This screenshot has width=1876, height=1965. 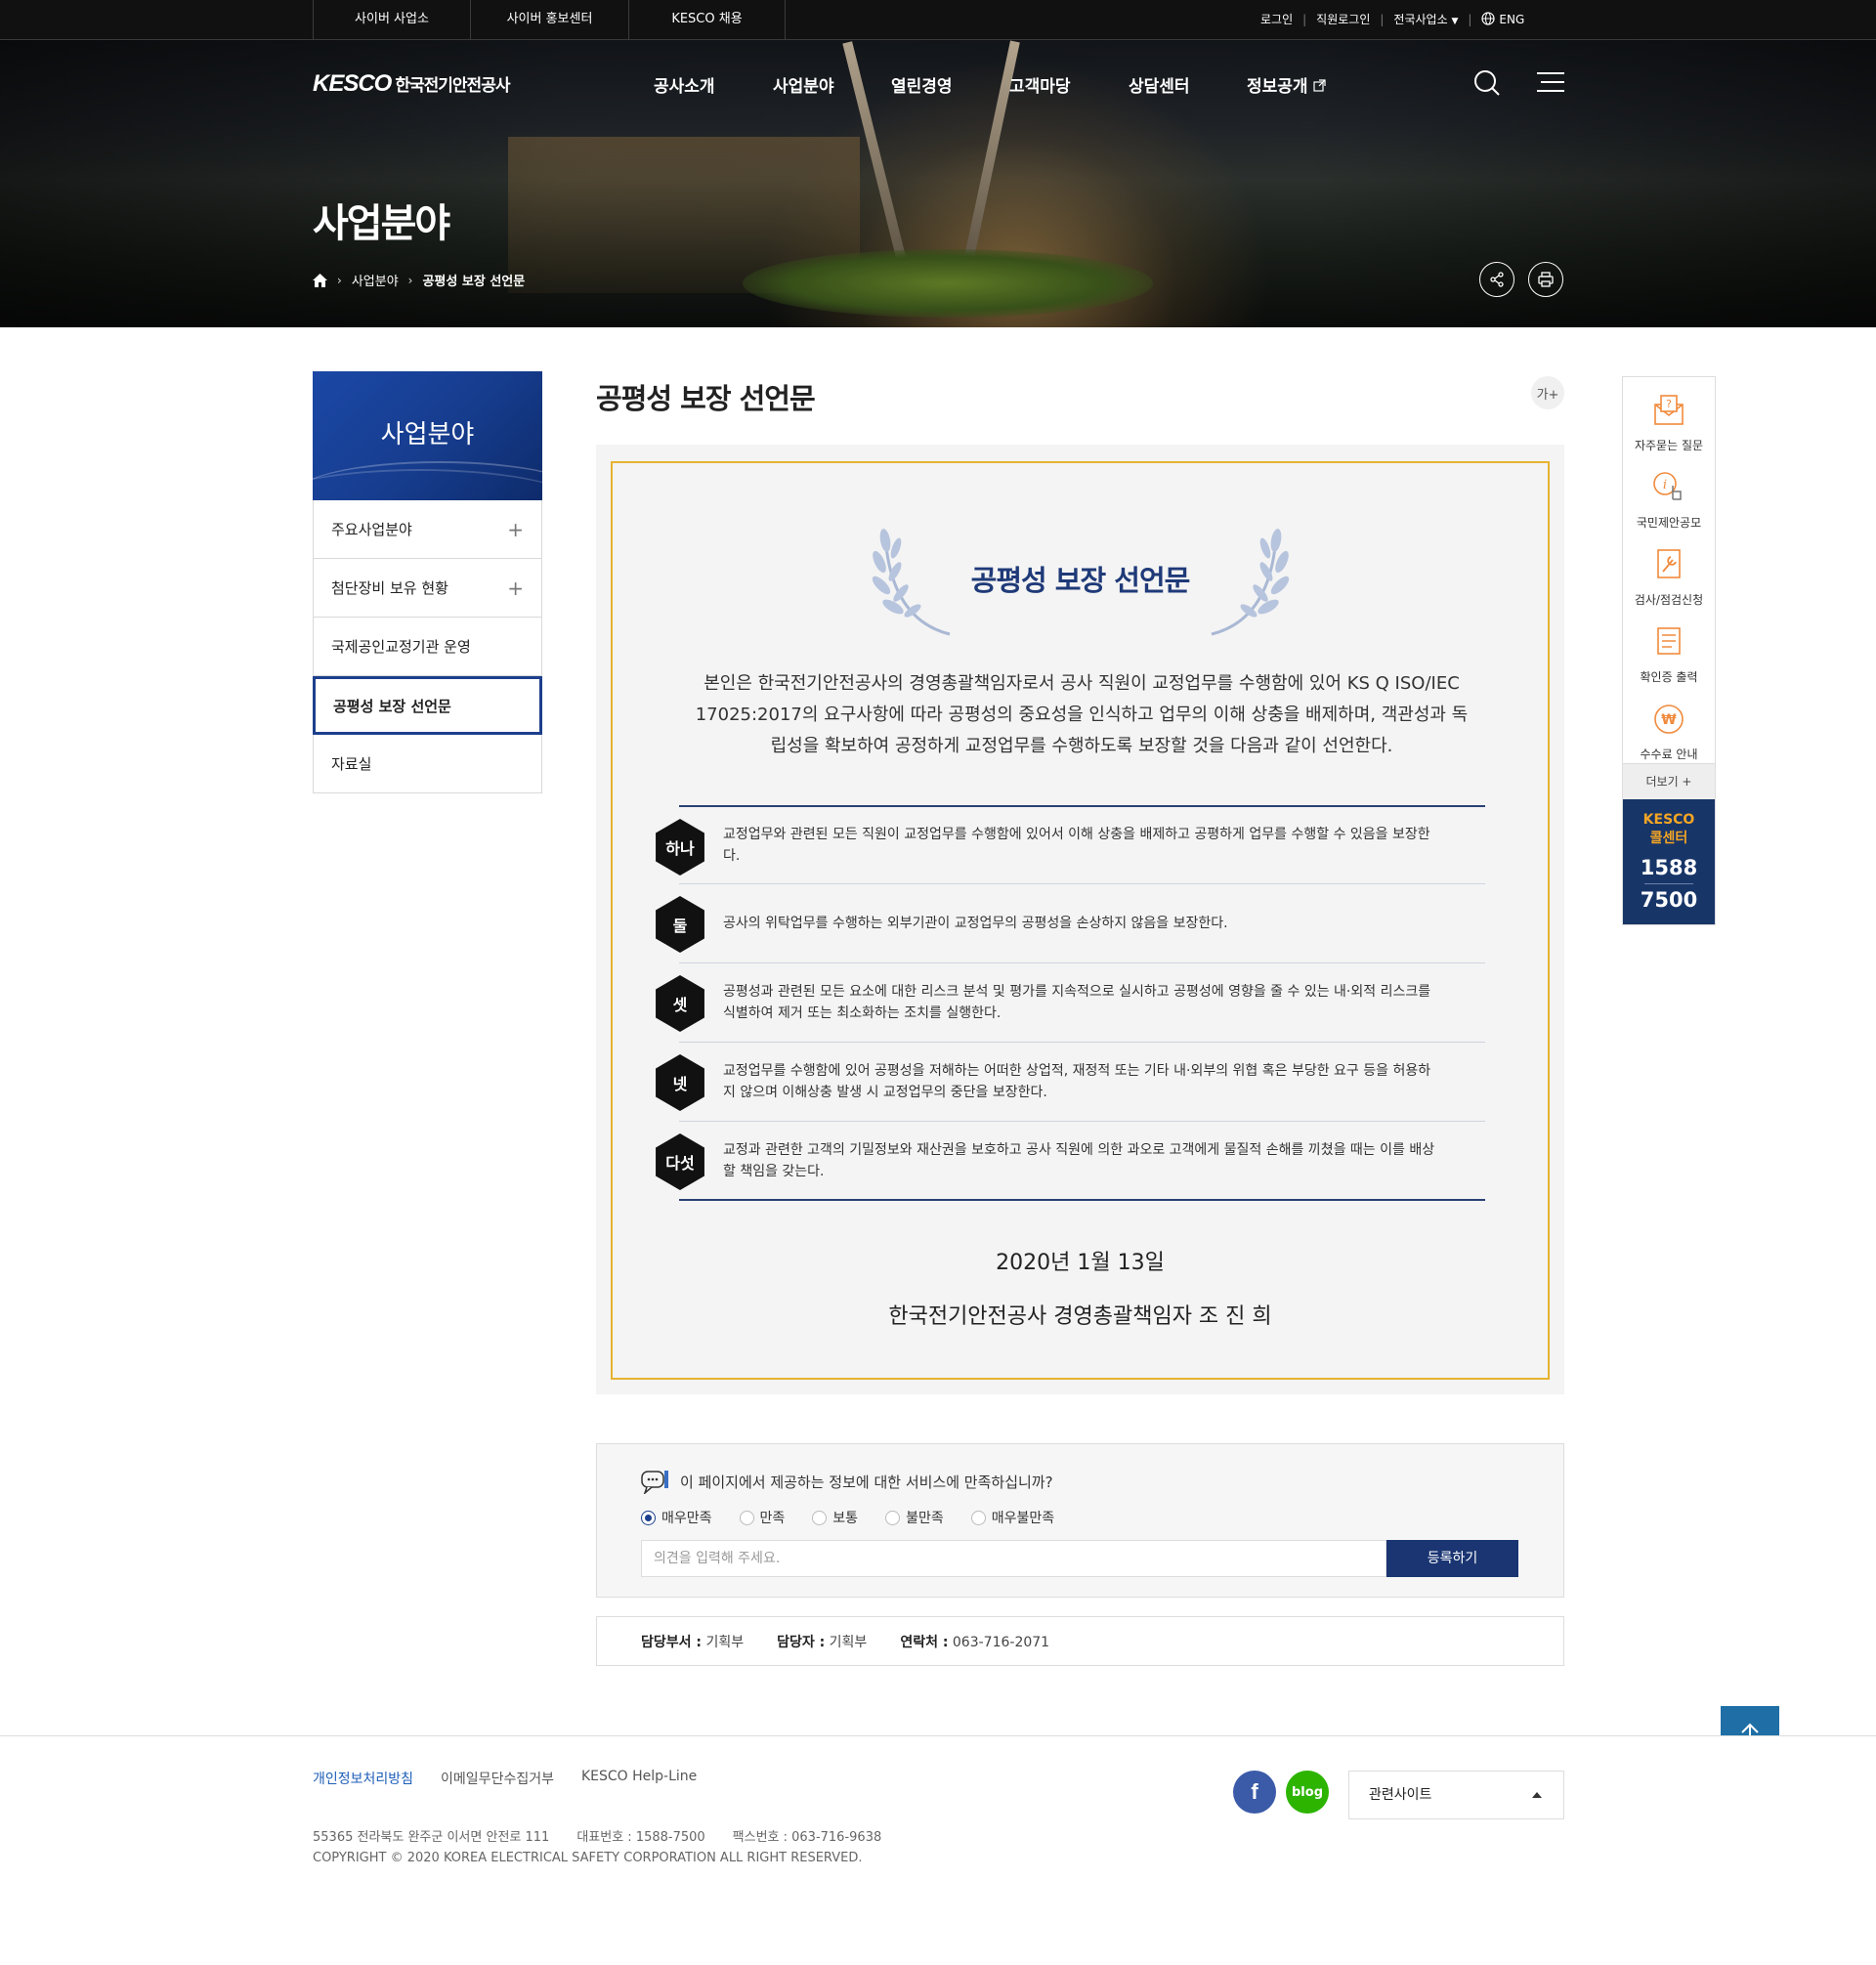 I want to click on declaration-date: 2020년 1월 13일, so click(x=1080, y=1263).